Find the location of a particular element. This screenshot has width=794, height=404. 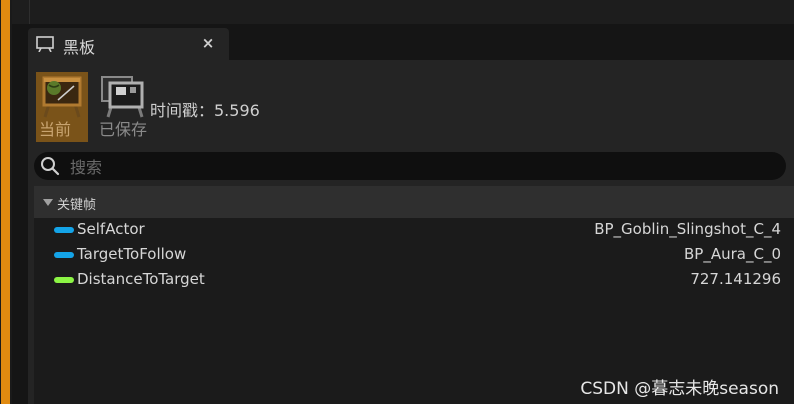

left-dock-edge is located at coordinates (6, 202).